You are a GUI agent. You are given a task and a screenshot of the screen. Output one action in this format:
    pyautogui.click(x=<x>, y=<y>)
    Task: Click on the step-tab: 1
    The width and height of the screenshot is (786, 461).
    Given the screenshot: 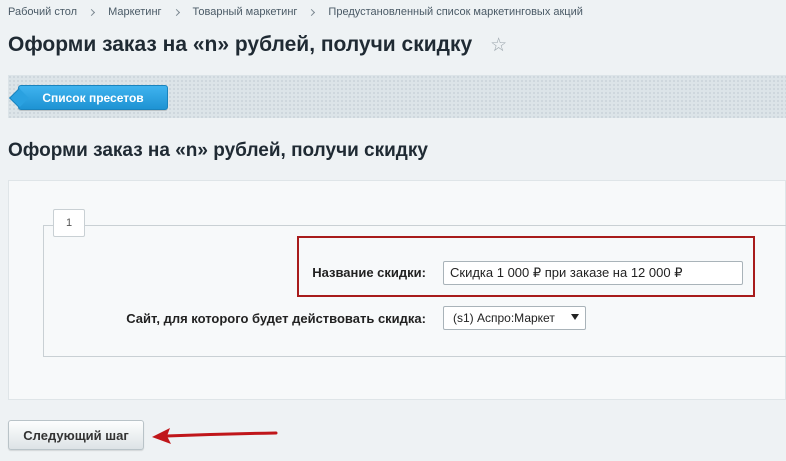 What is the action you would take?
    pyautogui.click(x=69, y=223)
    